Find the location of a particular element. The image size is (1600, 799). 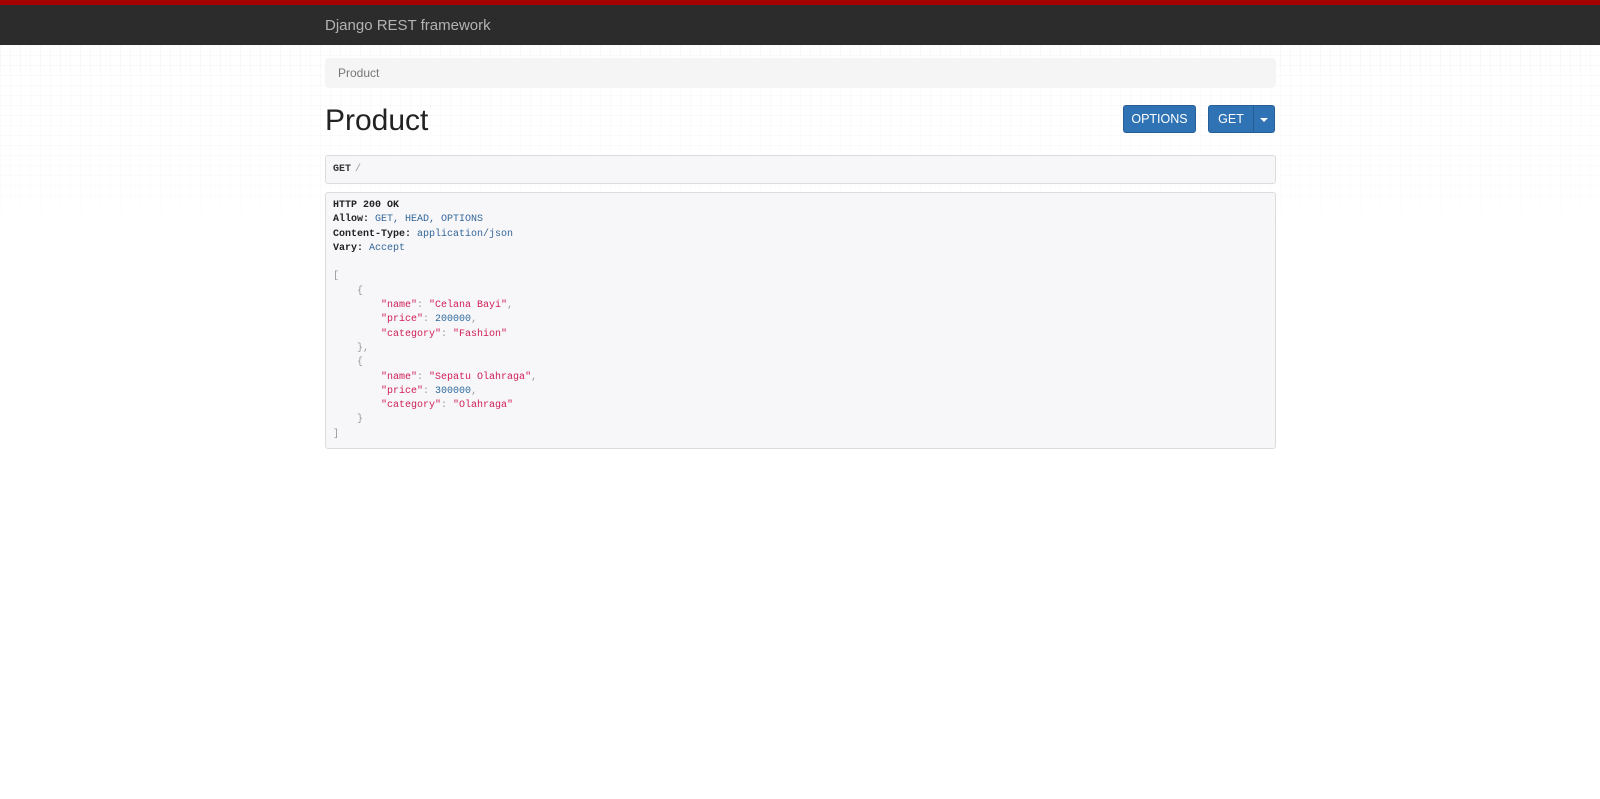

json-value-category: "Olahraga" is located at coordinates (483, 406).